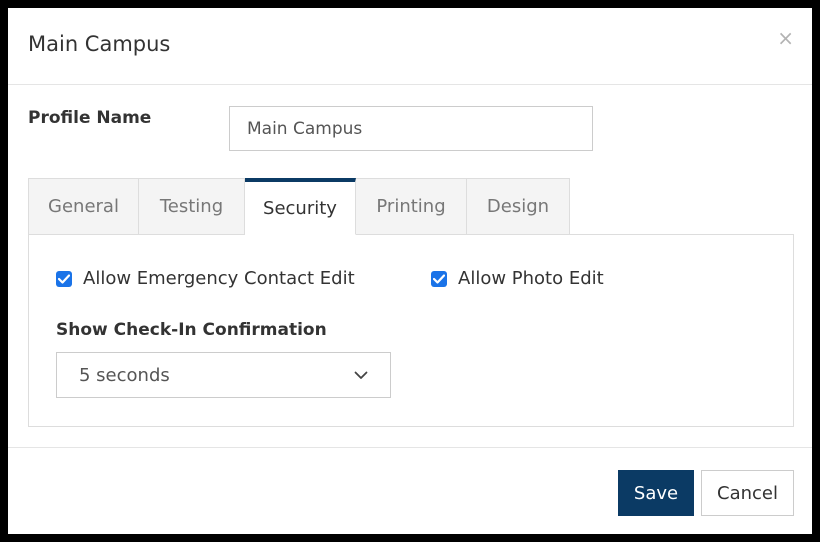 The image size is (820, 542). Describe the element at coordinates (90, 118) in the screenshot. I see `profile-name-label: Profile Name` at that location.